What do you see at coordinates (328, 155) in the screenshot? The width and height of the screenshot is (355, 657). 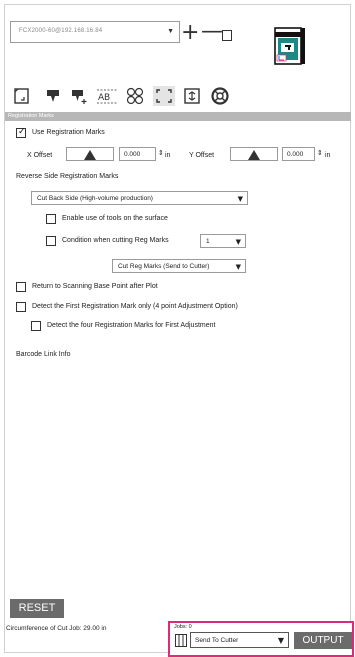 I see `y-offset-unit: in` at bounding box center [328, 155].